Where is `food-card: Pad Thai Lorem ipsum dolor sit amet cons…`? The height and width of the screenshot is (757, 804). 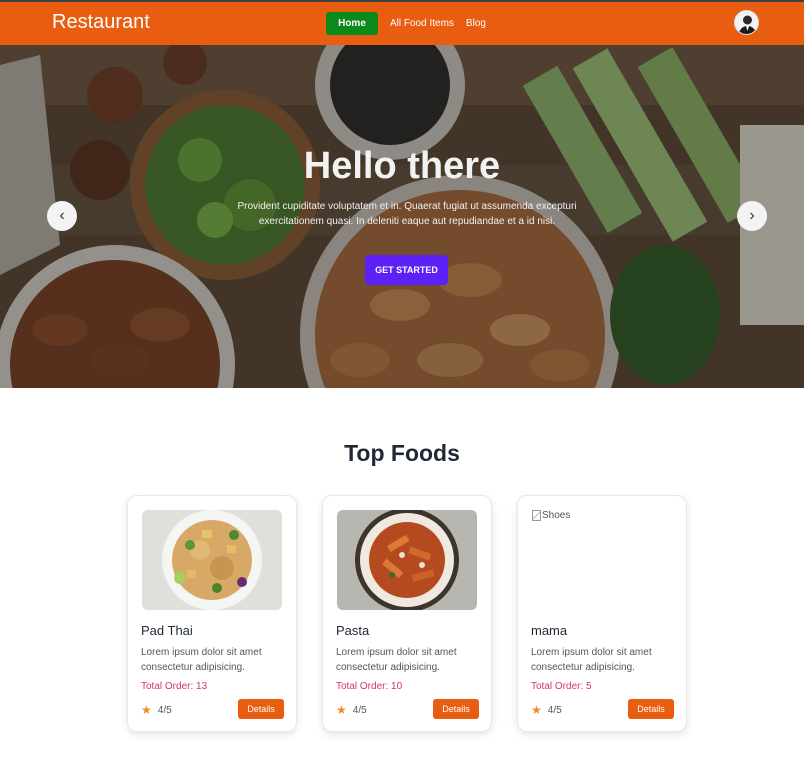
food-card: Pad Thai Lorem ipsum dolor sit amet cons… is located at coordinates (212, 613).